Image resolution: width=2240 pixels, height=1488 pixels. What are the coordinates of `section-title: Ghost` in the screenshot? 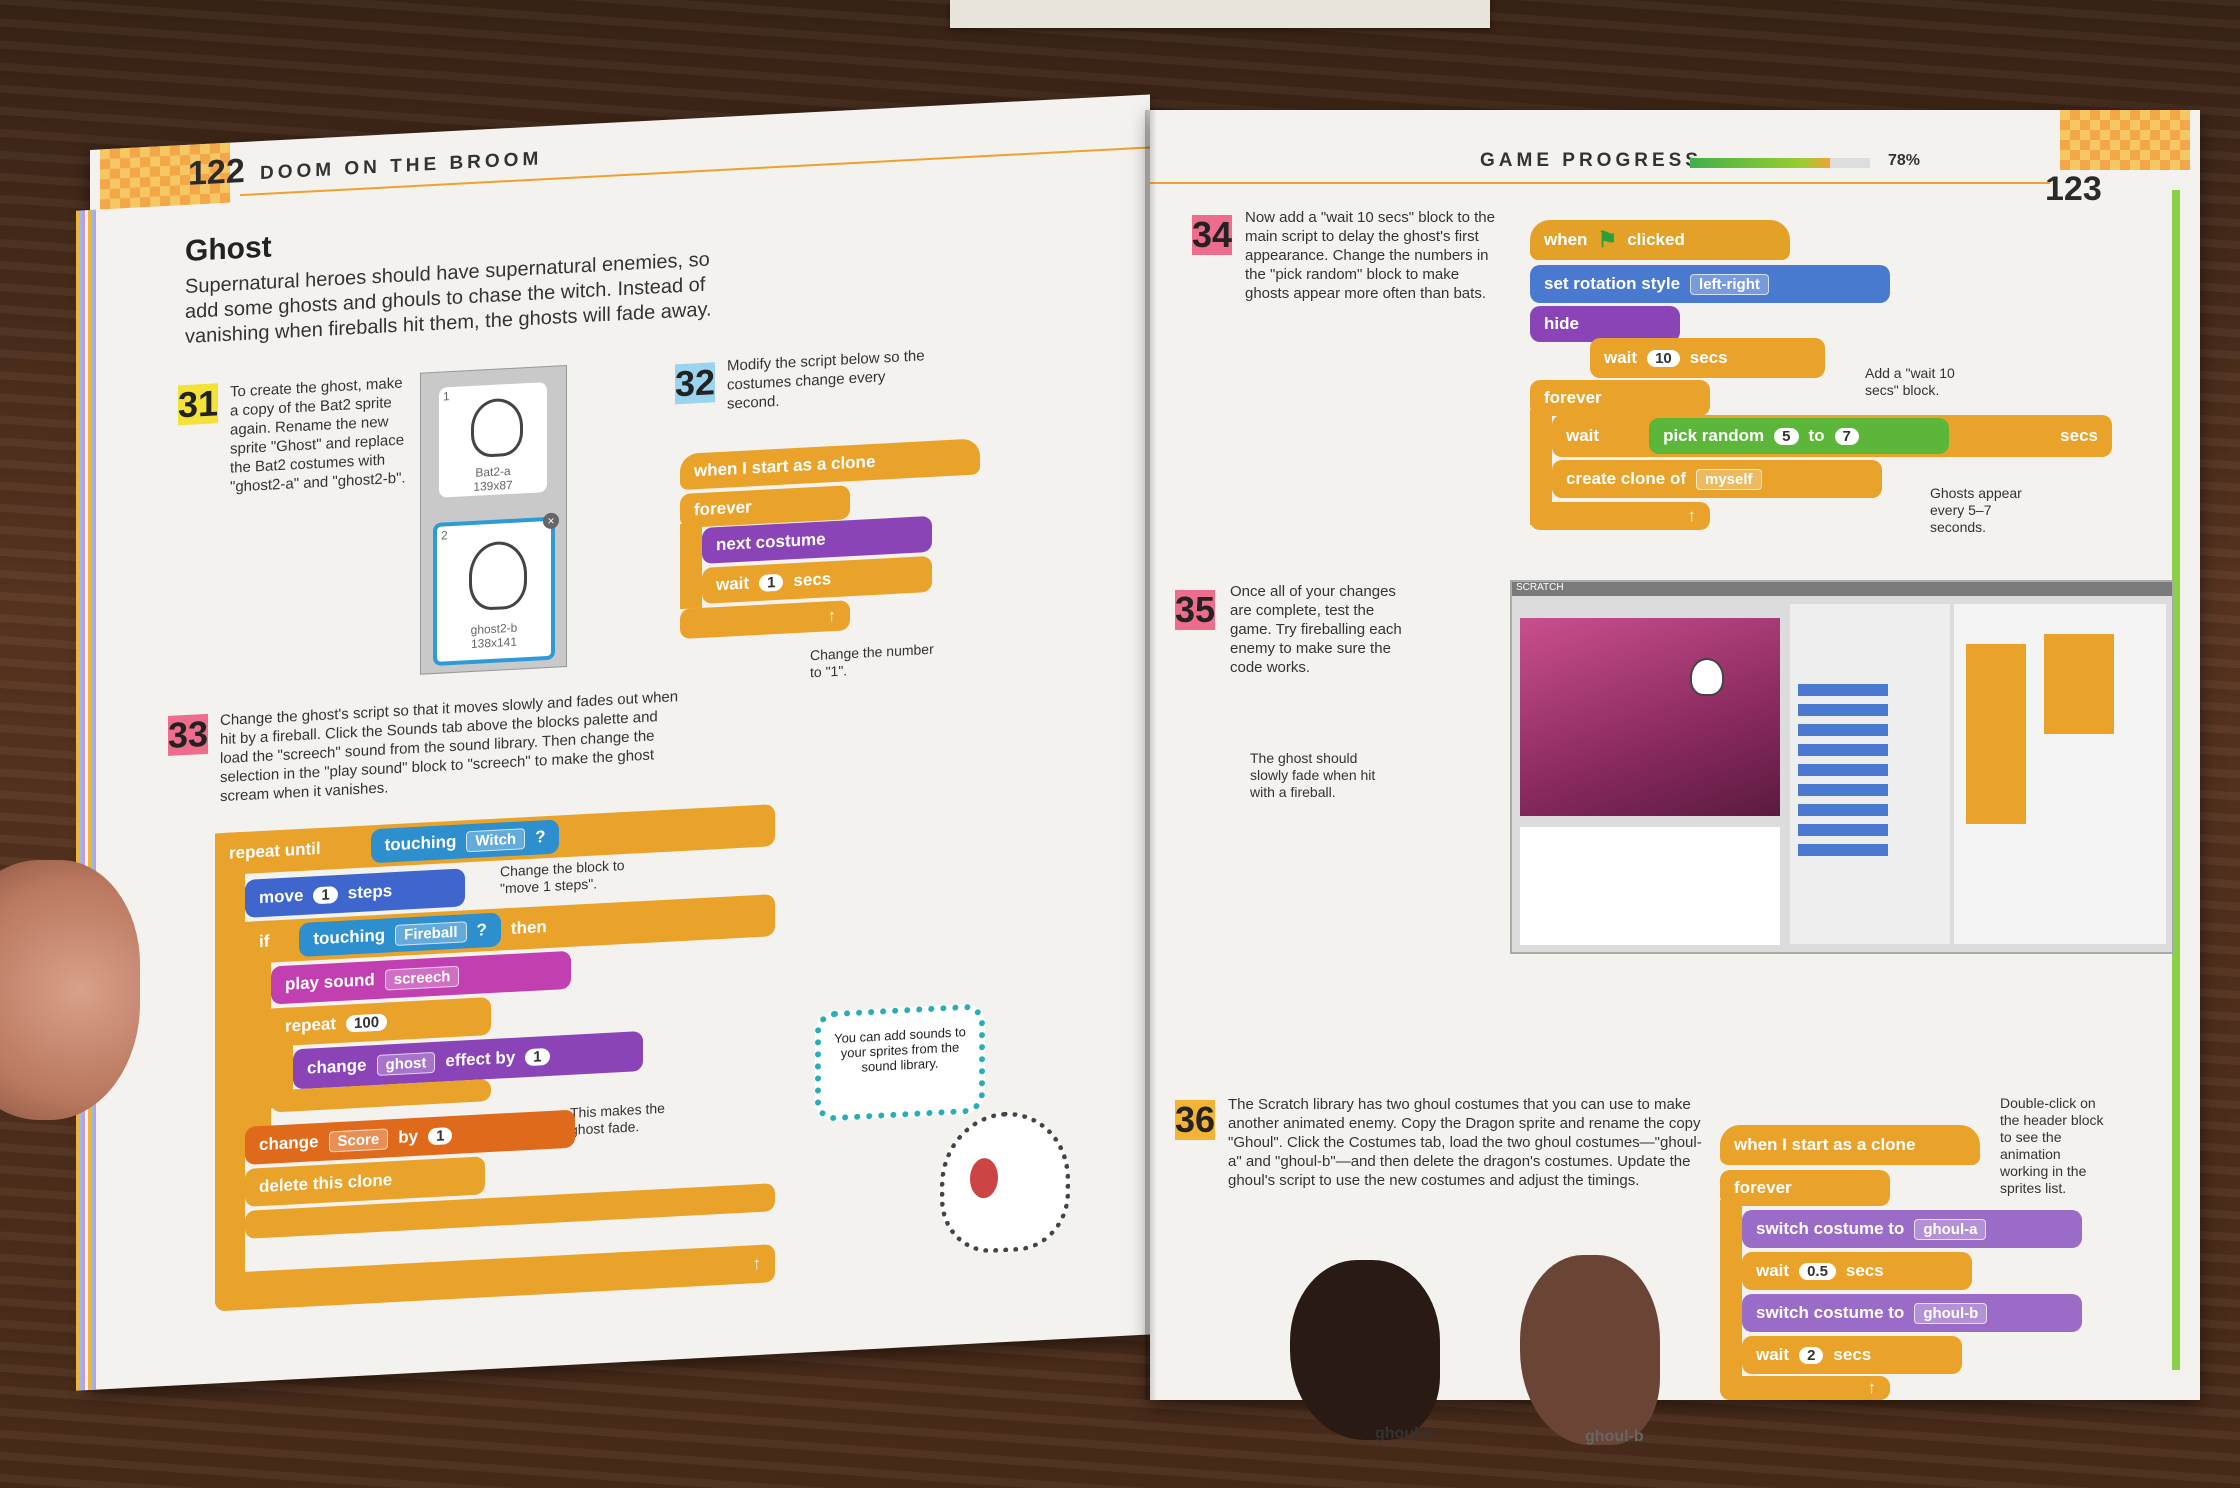 It's located at (228, 249).